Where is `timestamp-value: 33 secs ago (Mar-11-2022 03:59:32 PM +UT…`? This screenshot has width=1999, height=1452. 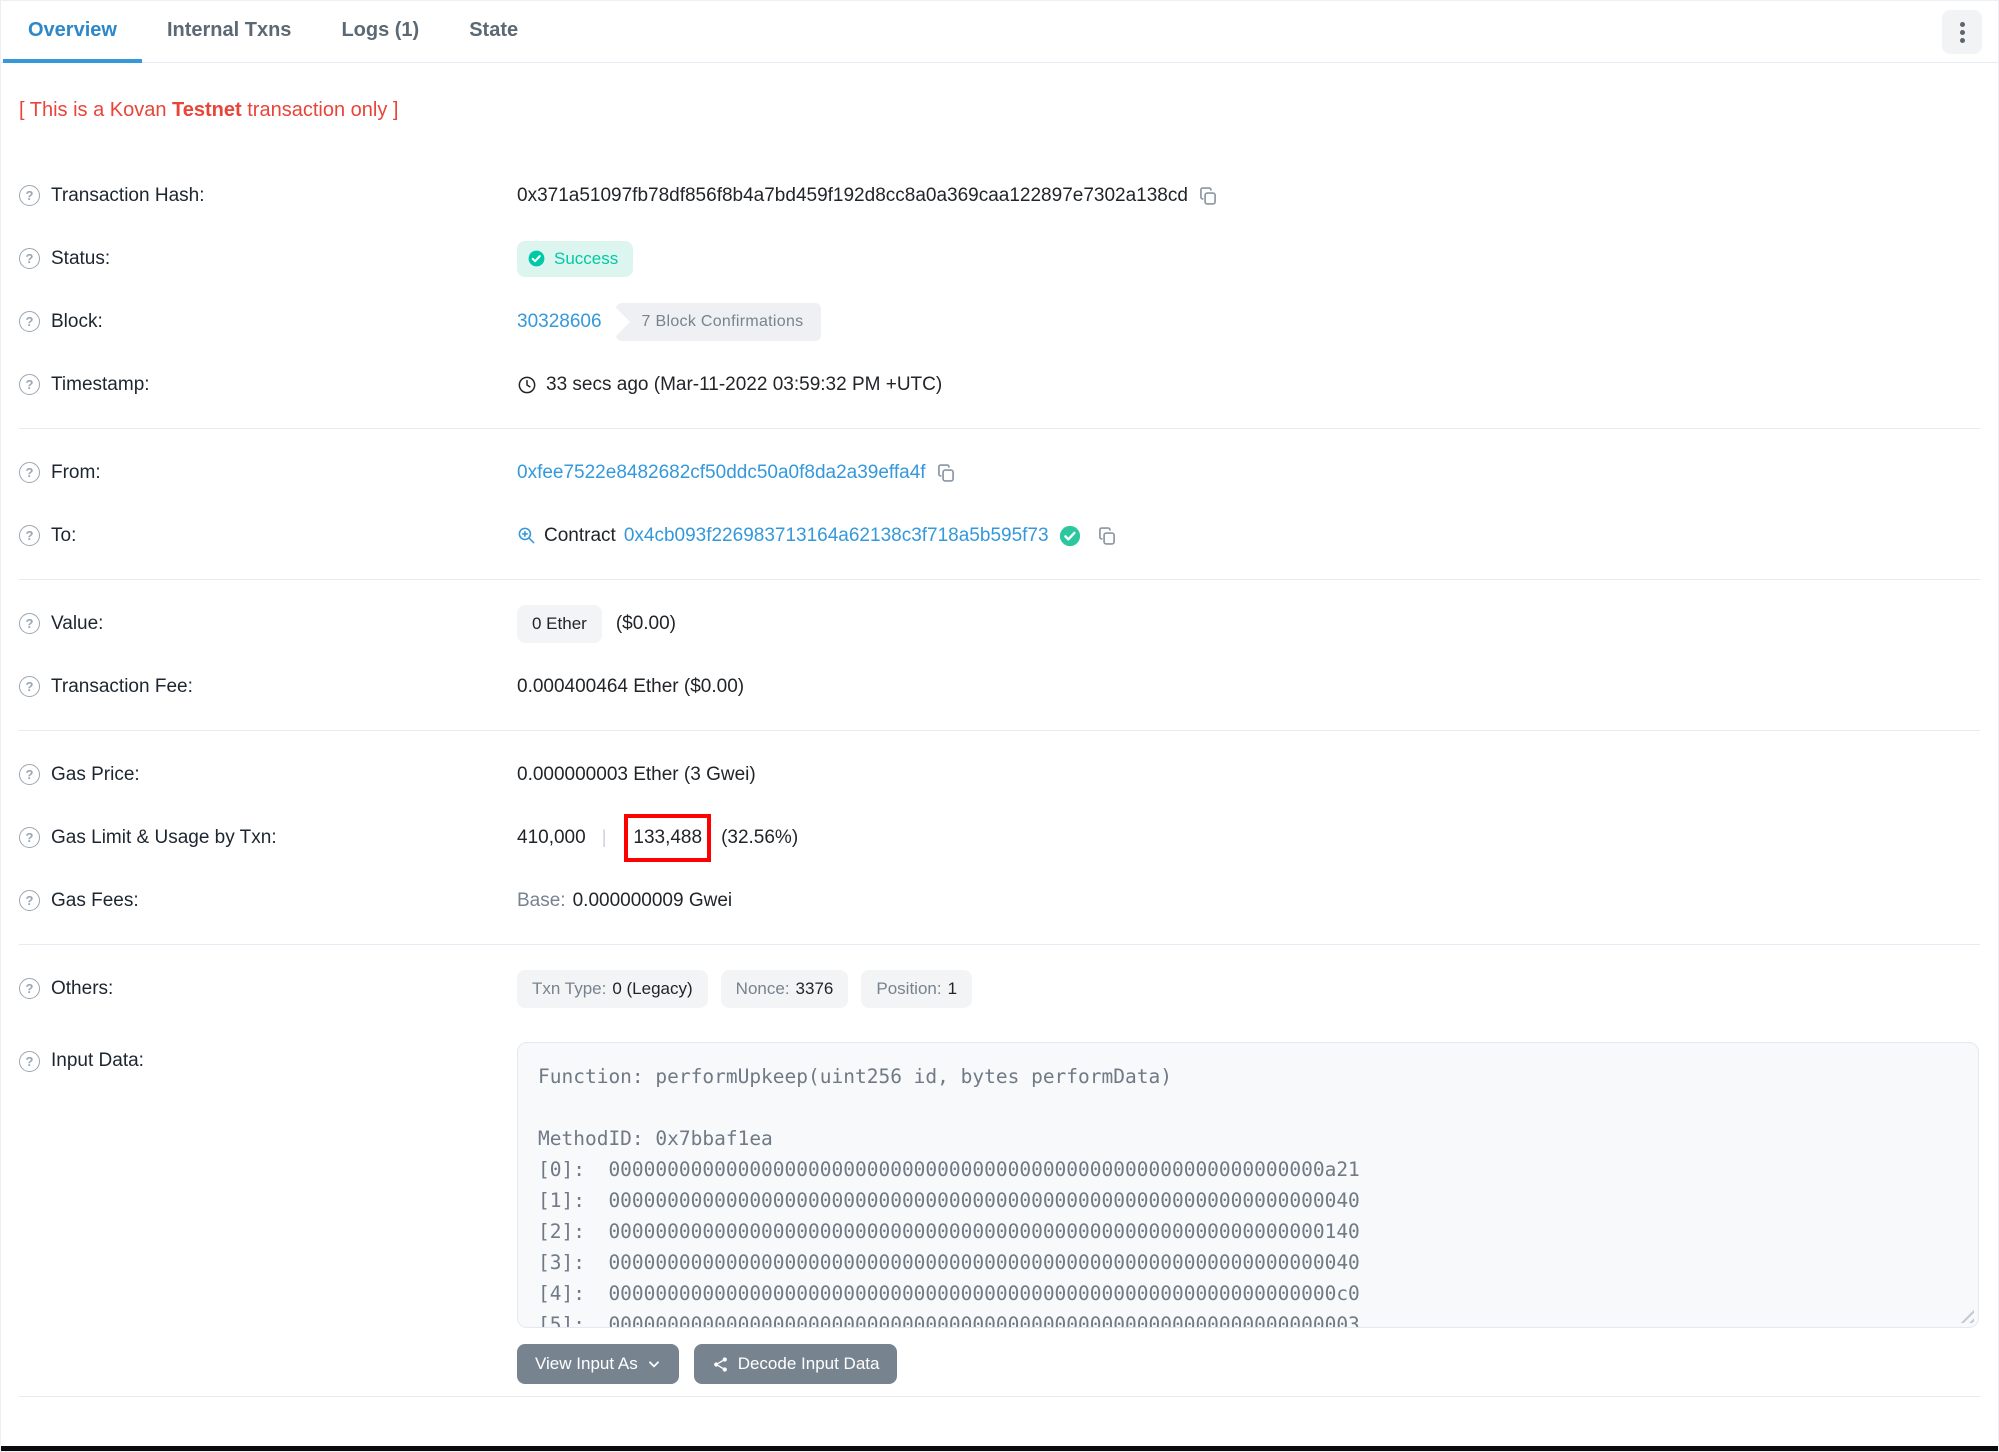 timestamp-value: 33 secs ago (Mar-11-2022 03:59:32 PM +UT… is located at coordinates (744, 384).